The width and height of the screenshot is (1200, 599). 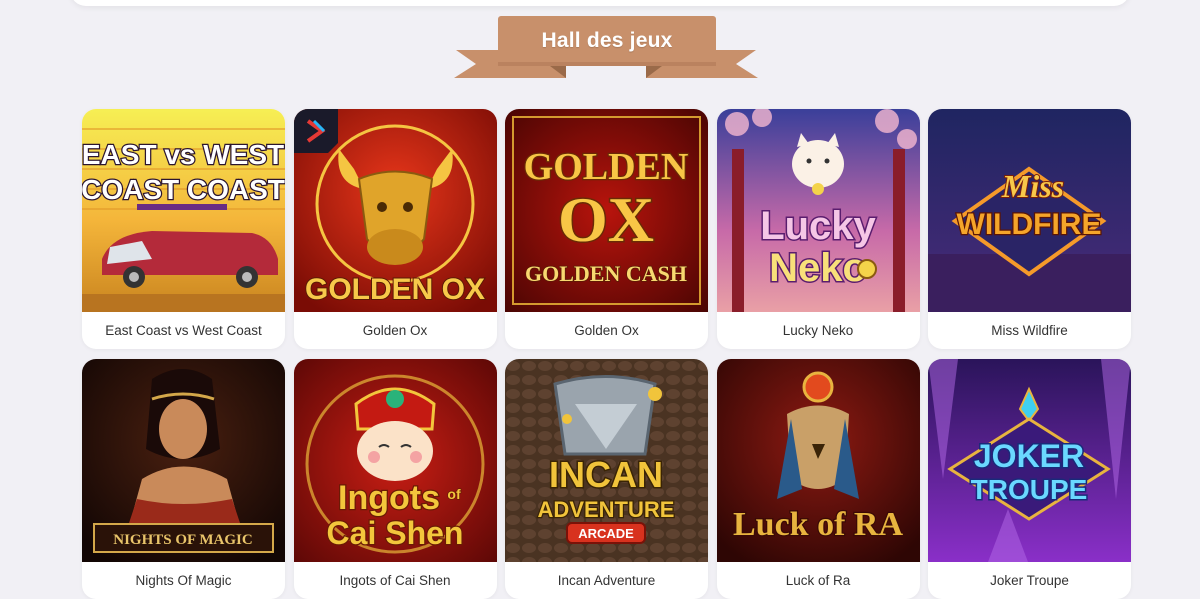 What do you see at coordinates (394, 289) in the screenshot?
I see `game-logo-line-1: GOLDEN OX` at bounding box center [394, 289].